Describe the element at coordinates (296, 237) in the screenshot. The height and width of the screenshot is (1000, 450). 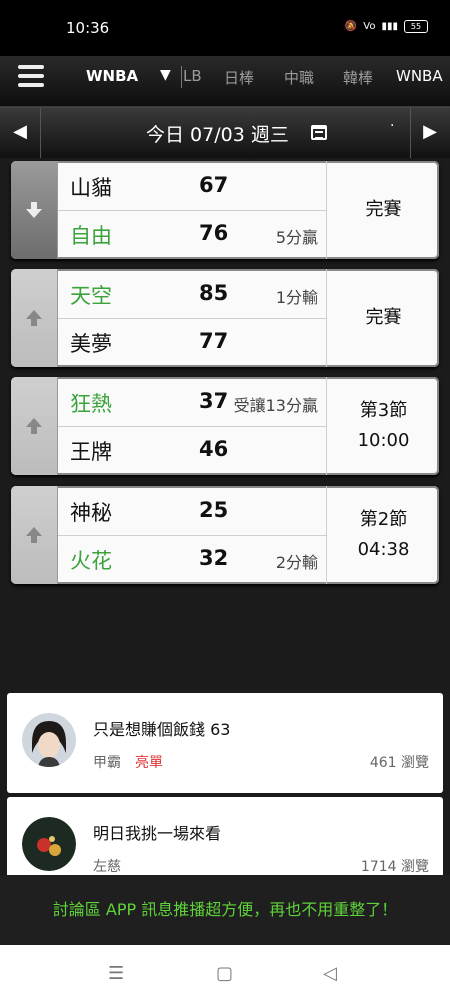
I see `team-note: 5分贏` at that location.